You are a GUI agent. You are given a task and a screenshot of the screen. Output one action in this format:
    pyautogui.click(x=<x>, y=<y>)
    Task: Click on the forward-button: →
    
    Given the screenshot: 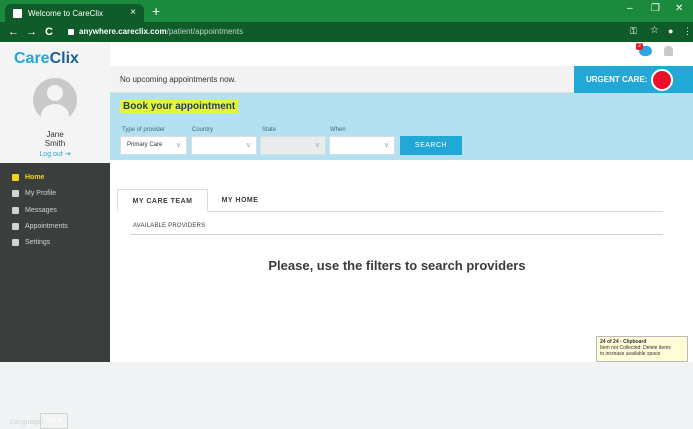 What is the action you would take?
    pyautogui.click(x=31, y=32)
    